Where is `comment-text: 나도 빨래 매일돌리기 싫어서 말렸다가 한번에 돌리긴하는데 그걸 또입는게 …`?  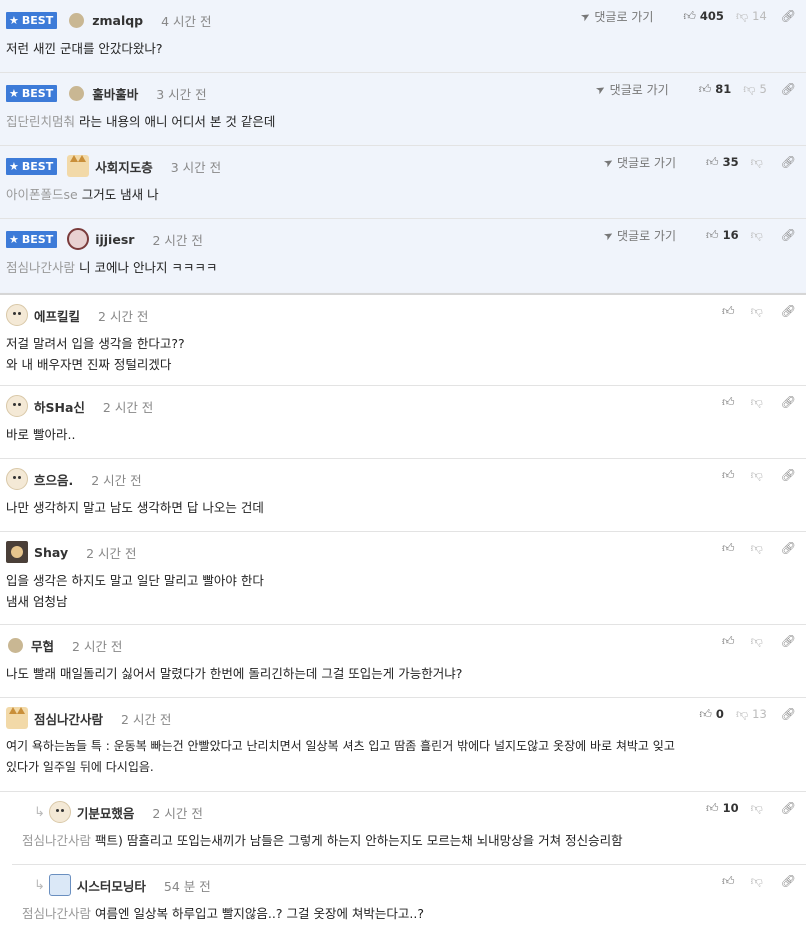 comment-text: 나도 빨래 매일돌리기 싫어서 말렸다가 한번에 돌리긴하는데 그걸 또입는게 … is located at coordinates (234, 673).